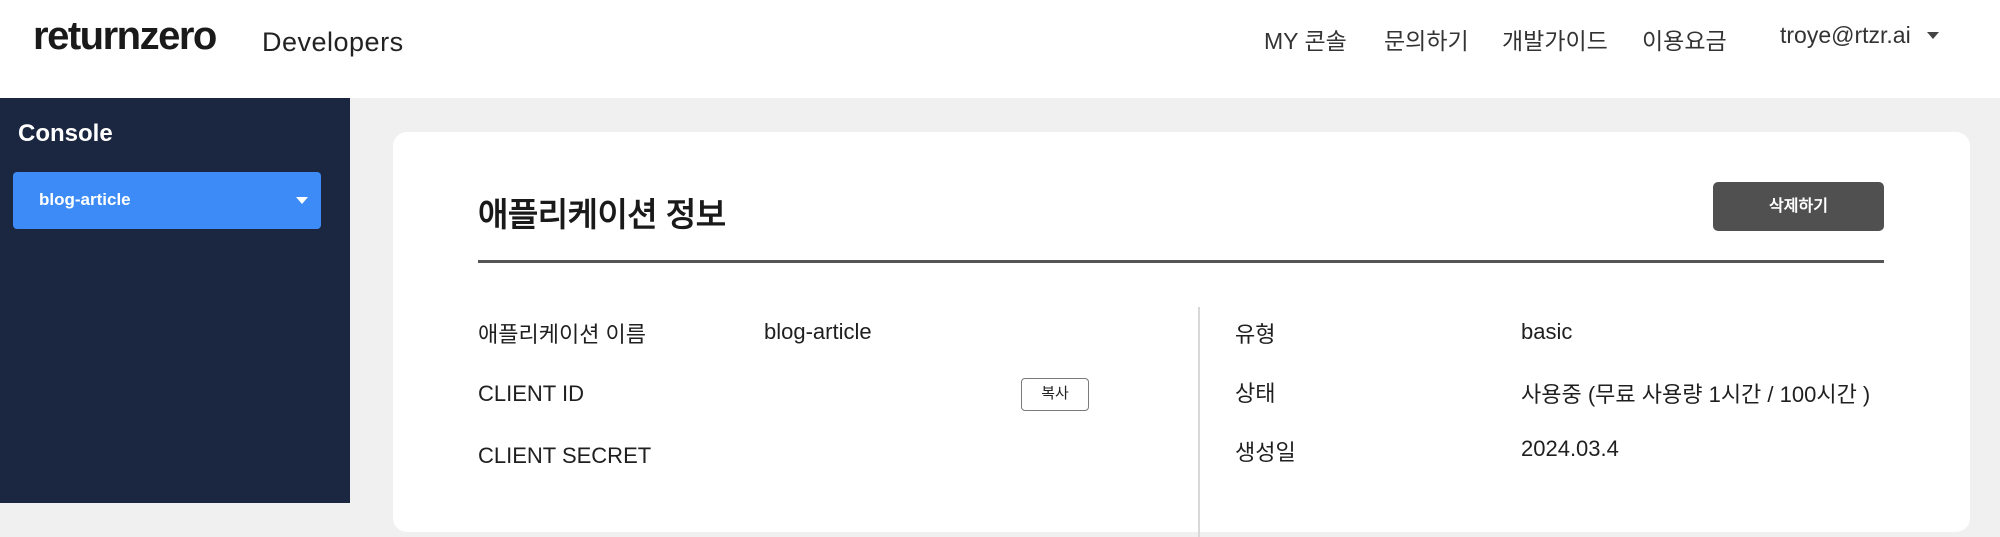  I want to click on application-select: blog-article, so click(167, 200).